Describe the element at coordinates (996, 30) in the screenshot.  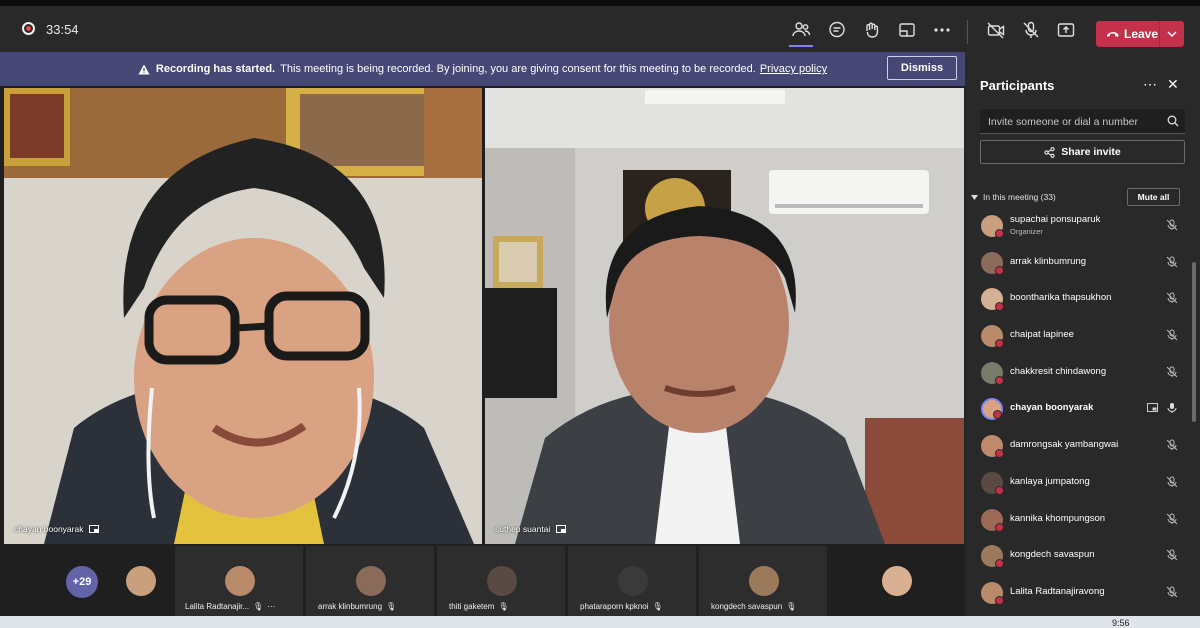
I see `camera-off-icon` at that location.